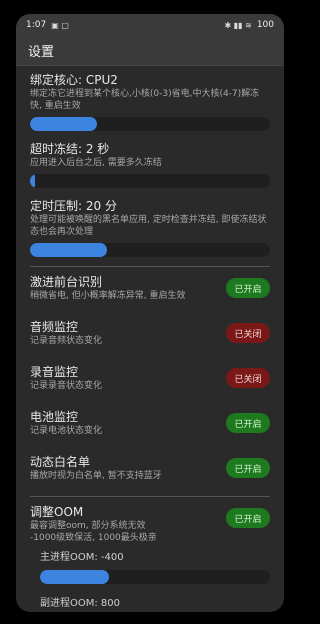 This screenshot has height=624, width=320. Describe the element at coordinates (150, 379) in the screenshot. I see `setting-record-monitor: 录音监控 记录录音状态变化 已关闭` at that location.